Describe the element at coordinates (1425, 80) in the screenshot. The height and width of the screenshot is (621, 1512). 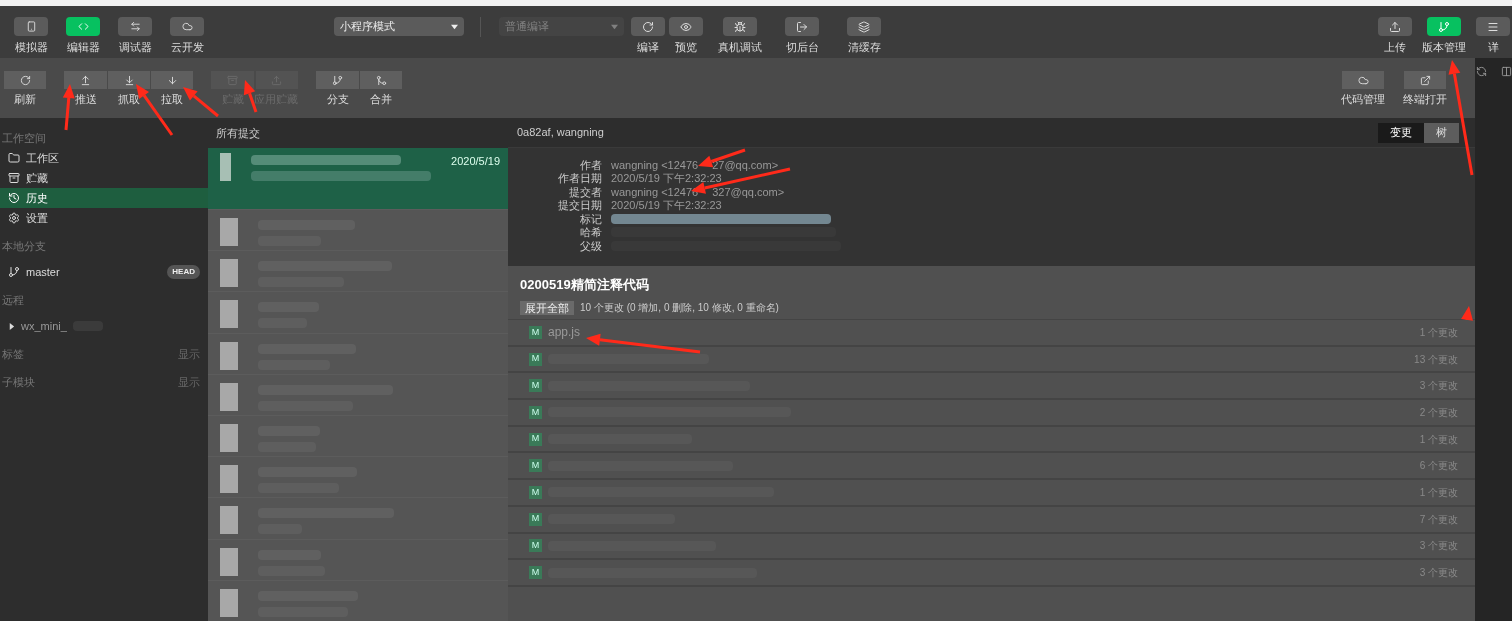
I see `external-link-icon` at that location.